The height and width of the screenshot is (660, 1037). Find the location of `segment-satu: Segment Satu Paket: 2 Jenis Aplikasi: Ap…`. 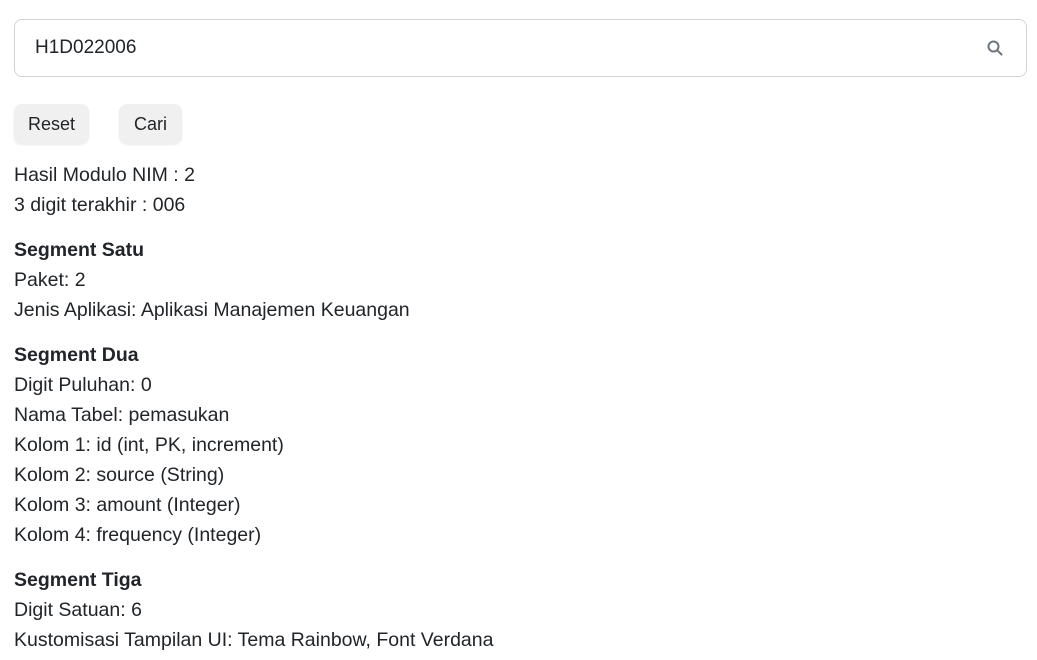

segment-satu: Segment Satu Paket: 2 Jenis Aplikasi: Ap… is located at coordinates (514, 280).